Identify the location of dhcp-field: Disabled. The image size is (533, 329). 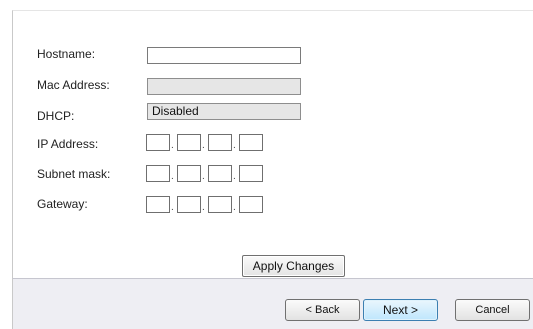
(224, 111).